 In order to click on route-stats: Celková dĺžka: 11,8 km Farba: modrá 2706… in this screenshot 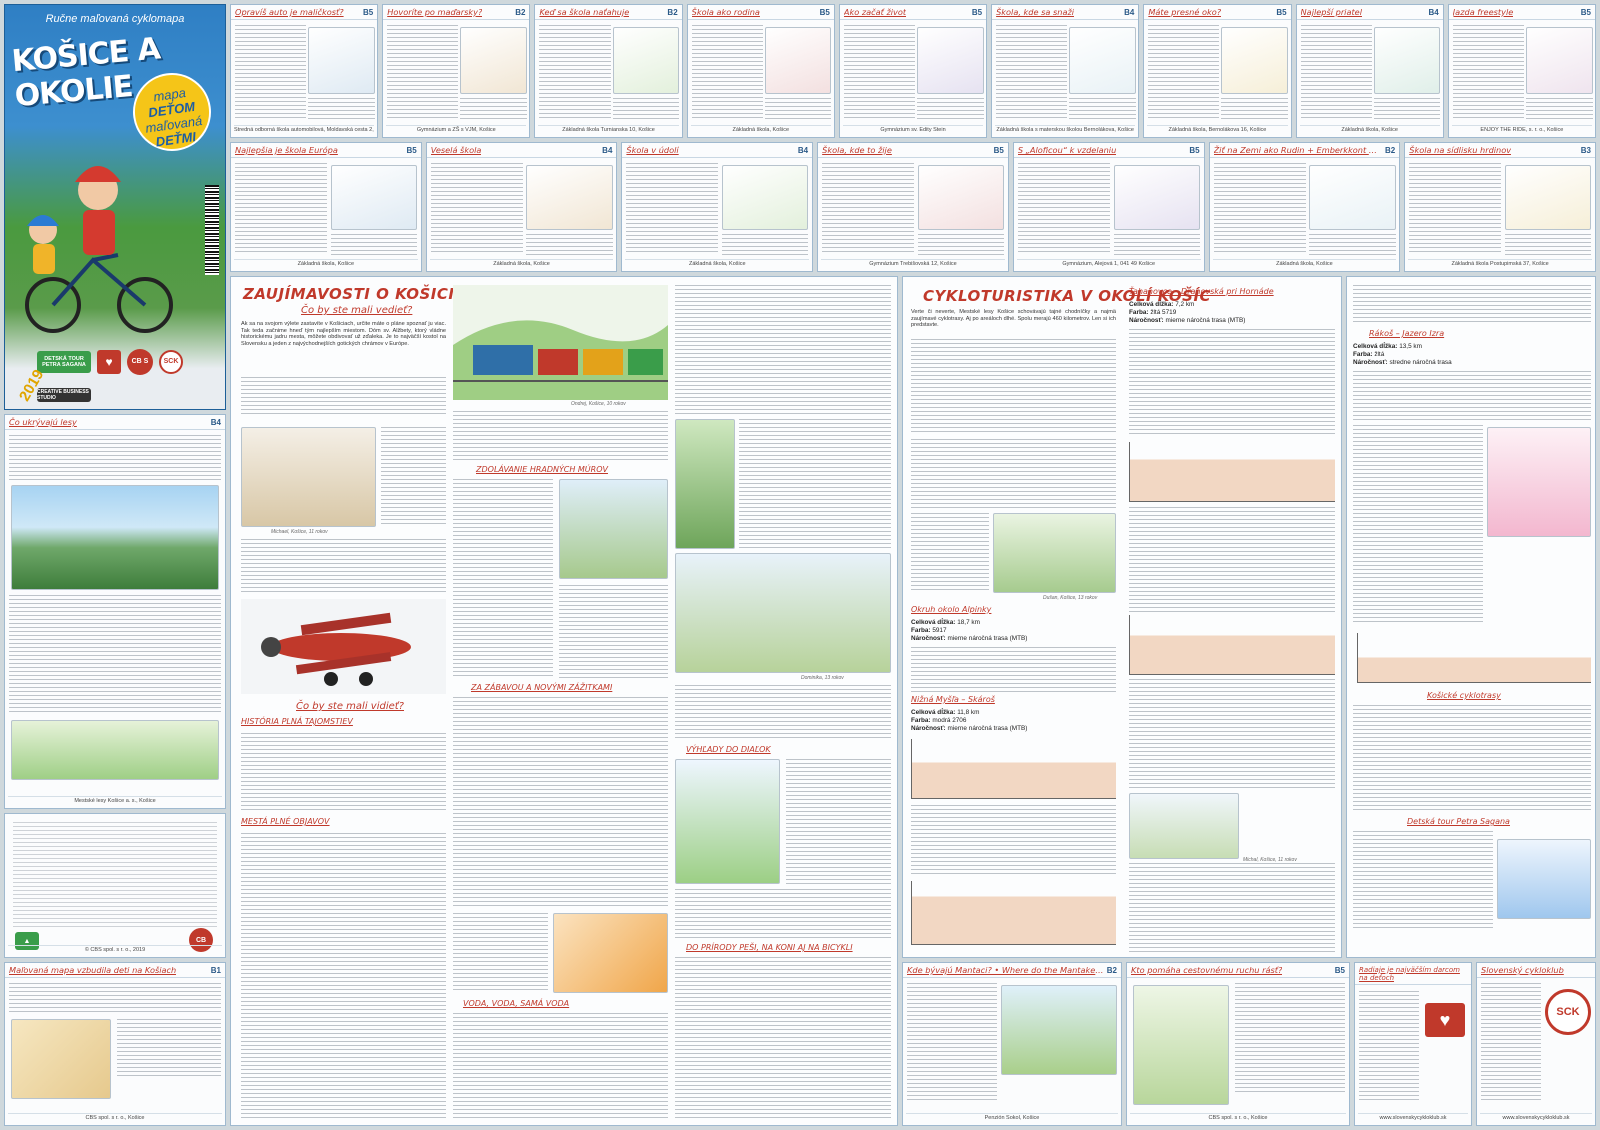, I will do `click(969, 721)`.